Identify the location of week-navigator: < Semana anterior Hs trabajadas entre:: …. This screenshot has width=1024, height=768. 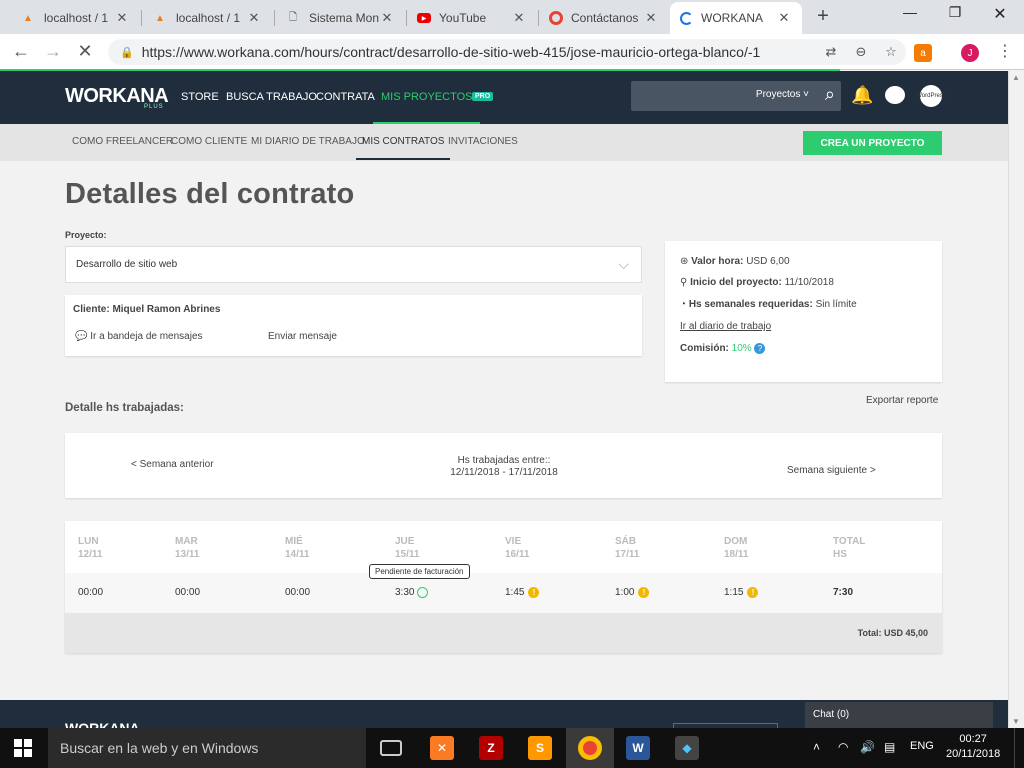
(503, 465).